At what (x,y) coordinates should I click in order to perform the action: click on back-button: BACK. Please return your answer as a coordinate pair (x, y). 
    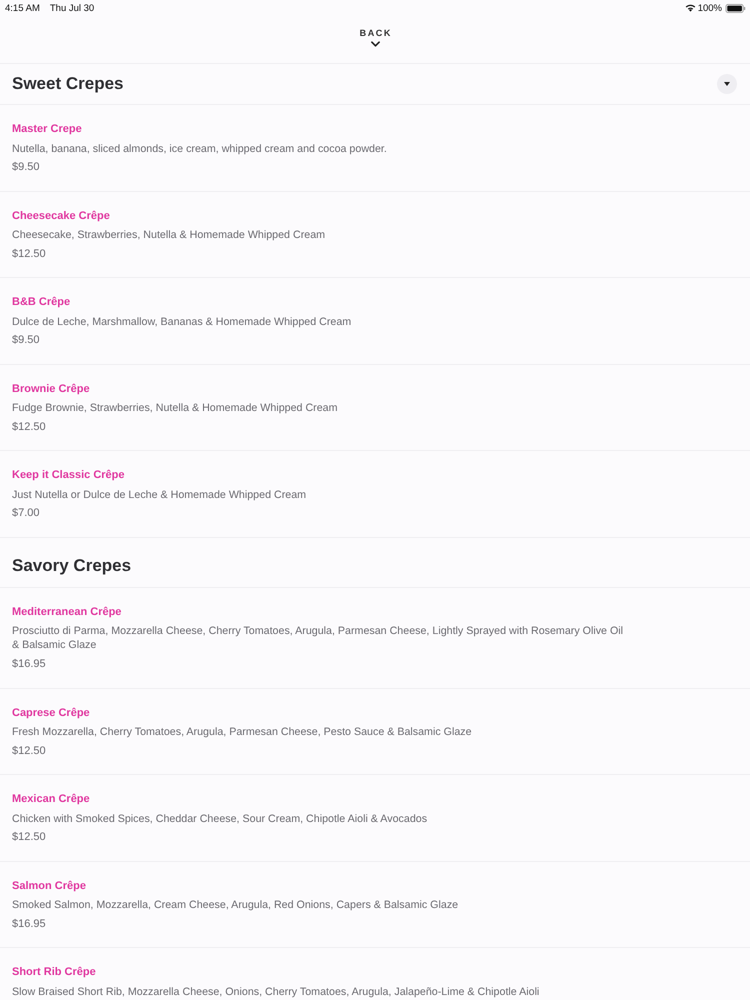
    Looking at the image, I should click on (375, 37).